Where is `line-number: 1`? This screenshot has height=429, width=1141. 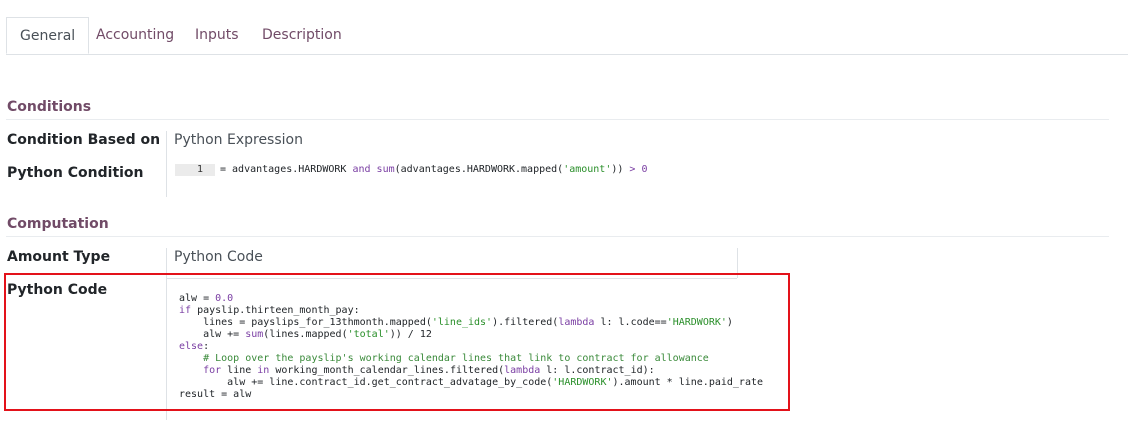
line-number: 1 is located at coordinates (199, 169).